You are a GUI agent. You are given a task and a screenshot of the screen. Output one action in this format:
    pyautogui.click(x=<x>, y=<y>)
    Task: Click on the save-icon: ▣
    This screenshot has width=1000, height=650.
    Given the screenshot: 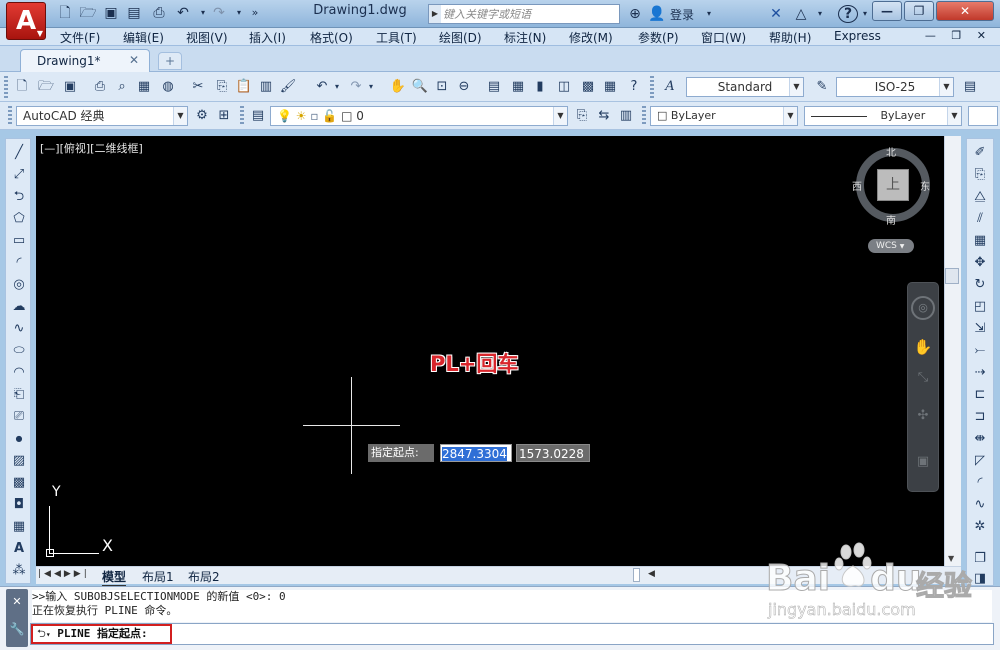 What is the action you would take?
    pyautogui.click(x=111, y=13)
    